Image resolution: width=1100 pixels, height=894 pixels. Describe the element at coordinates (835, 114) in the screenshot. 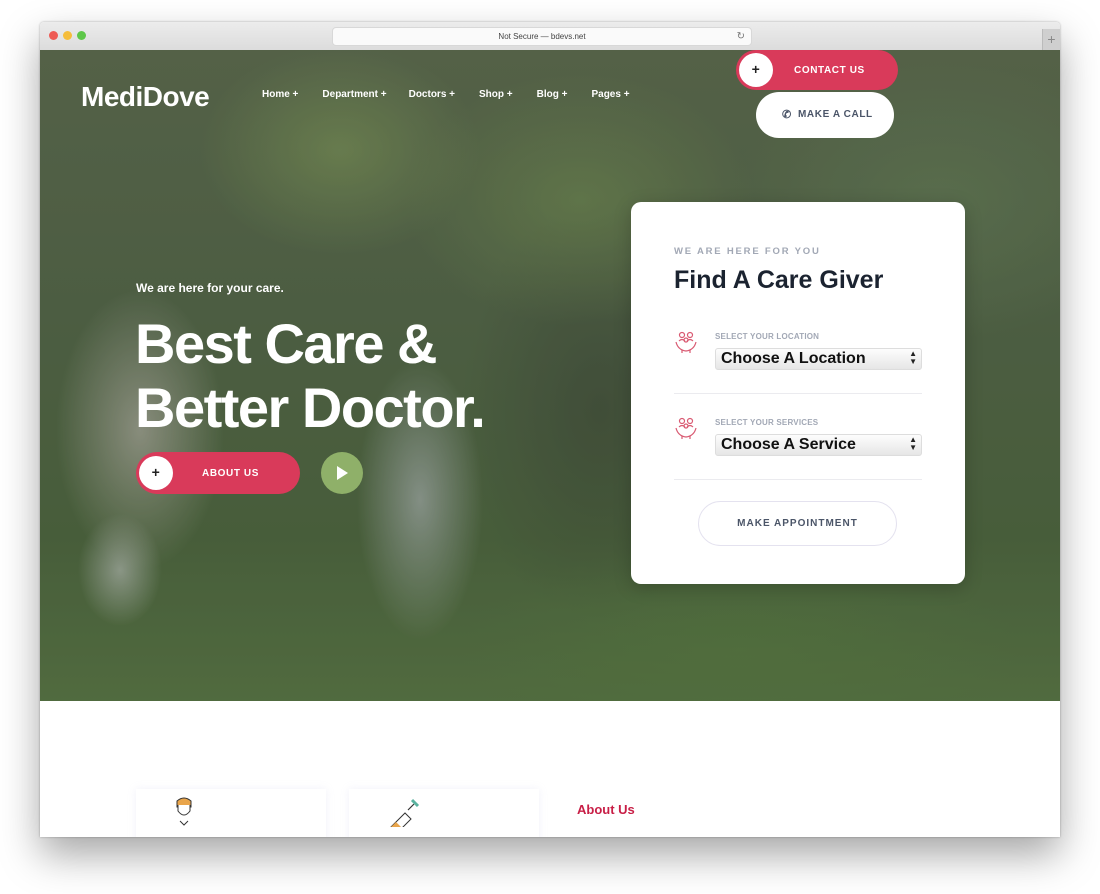

I see `make-a-call-label: MAKE A CALL` at that location.